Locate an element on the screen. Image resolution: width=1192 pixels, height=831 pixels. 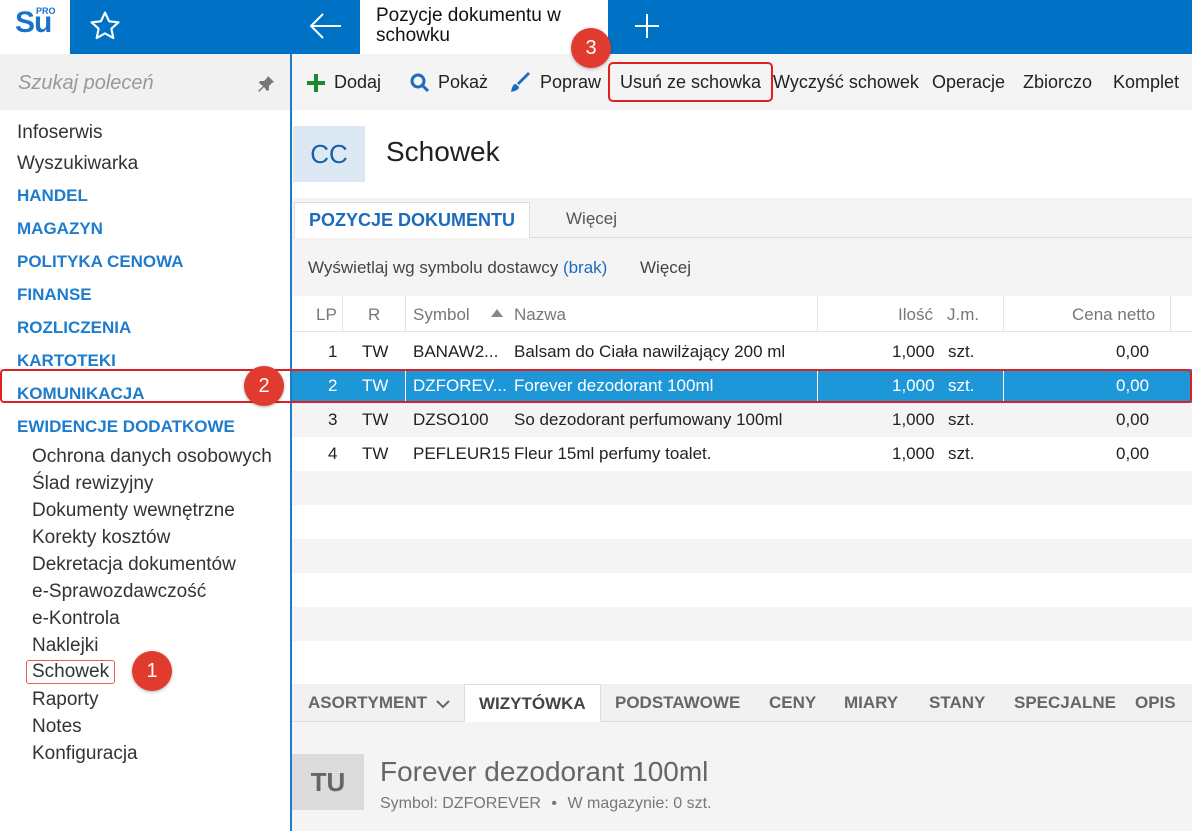
step-badge-2: 2 is located at coordinates (264, 386).